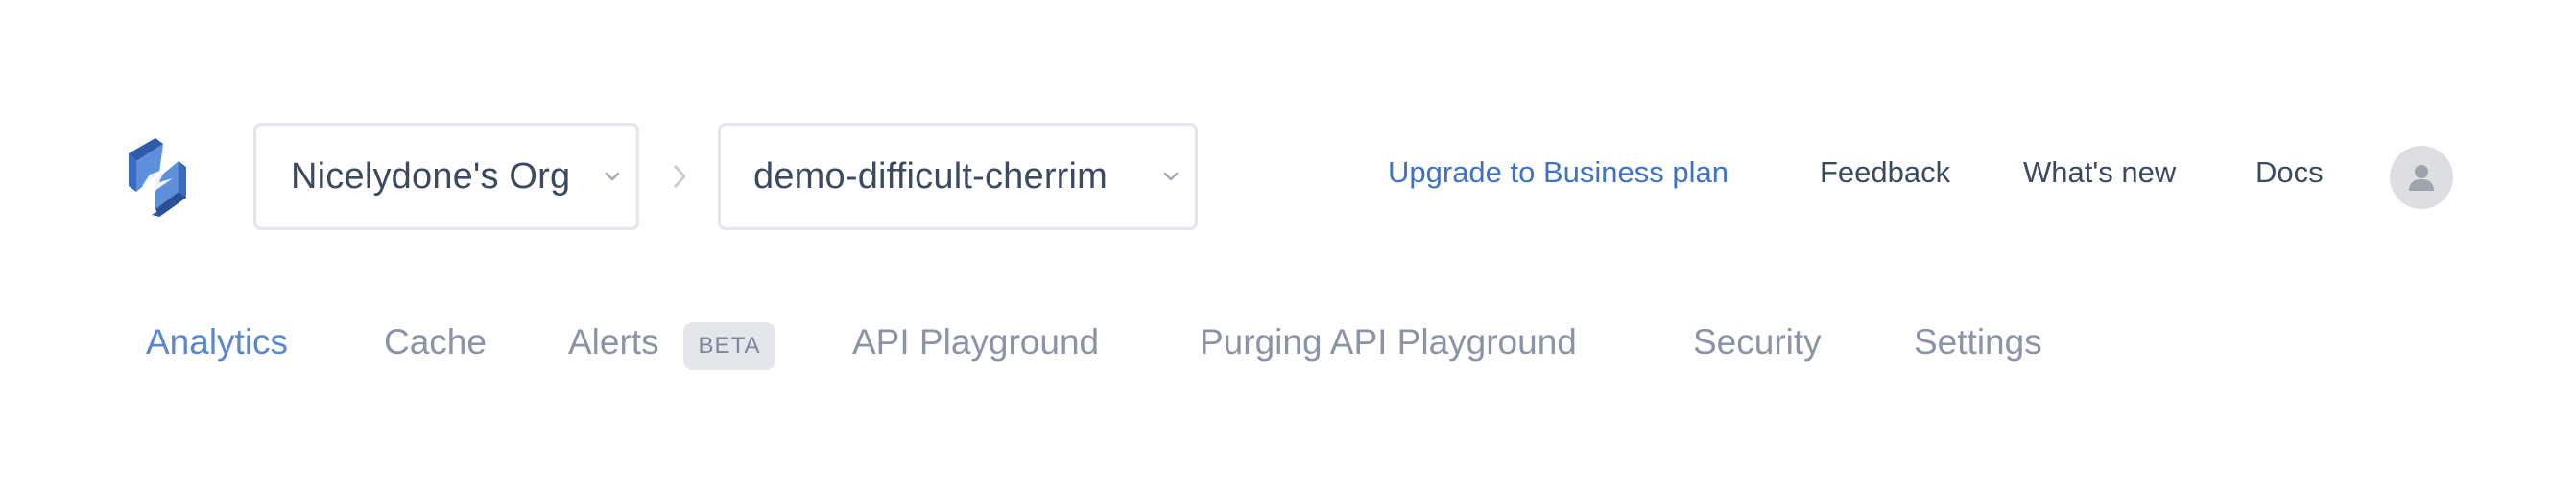 The height and width of the screenshot is (491, 2576). Describe the element at coordinates (1885, 176) in the screenshot. I see `feedback-link: Feedback` at that location.